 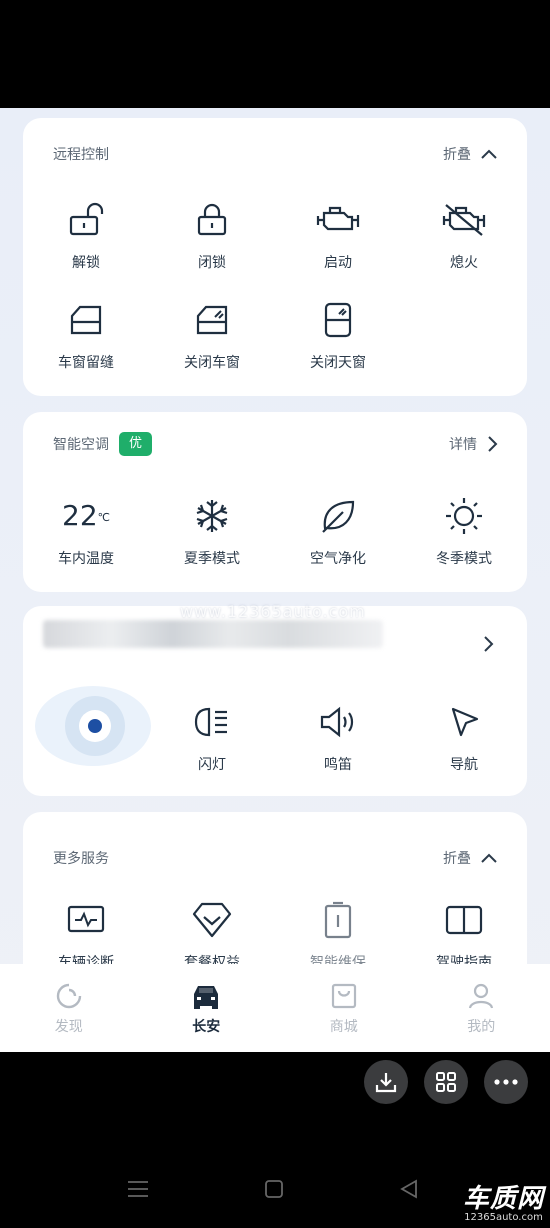 I want to click on sun-icon, so click(x=464, y=516).